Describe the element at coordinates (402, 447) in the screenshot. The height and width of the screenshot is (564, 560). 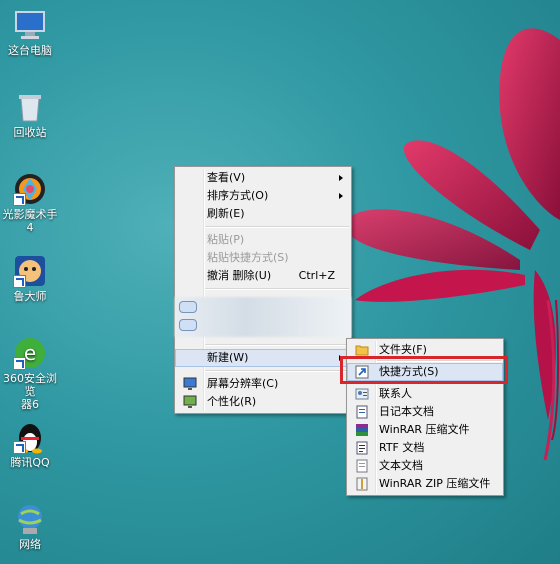
I see `menu-item-label: RTF 文档` at that location.